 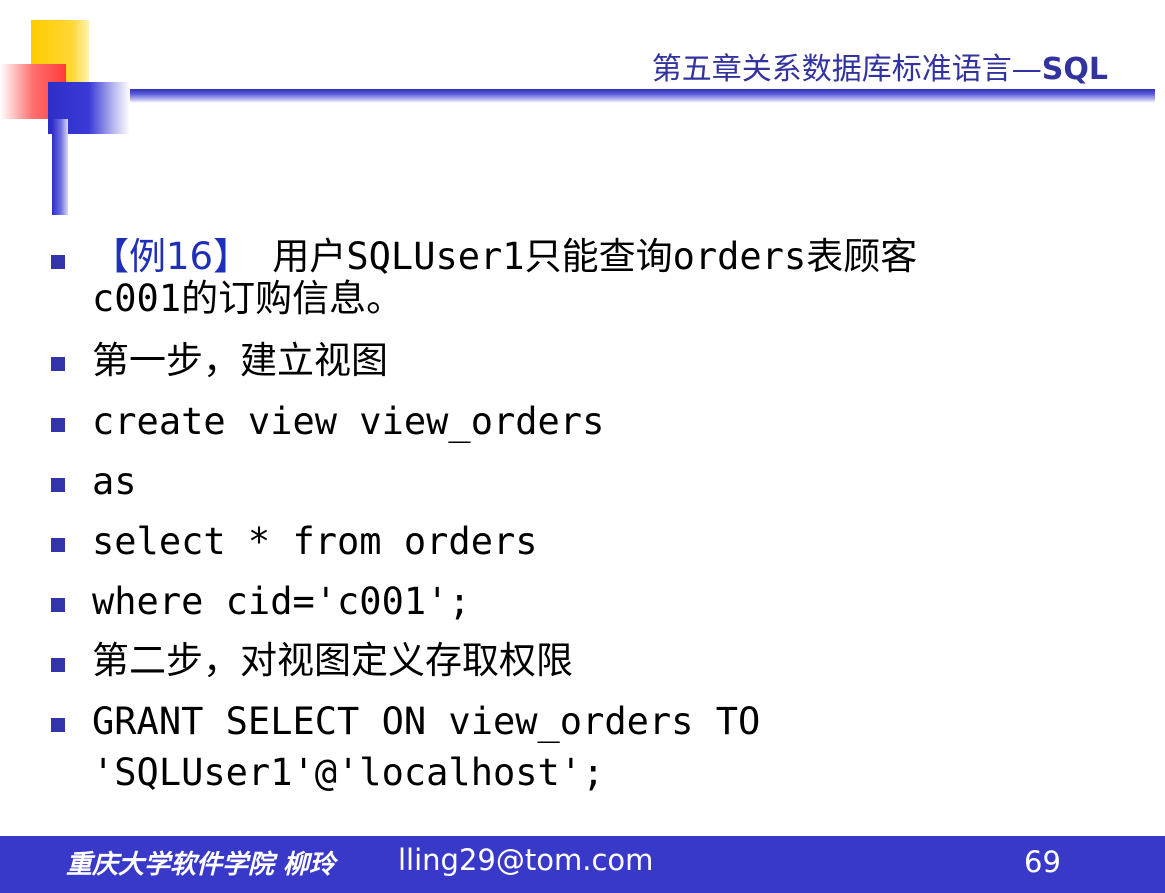 What do you see at coordinates (348, 772) in the screenshot?
I see `list-item-continuation: 'SQLUser1'@'localhost';` at bounding box center [348, 772].